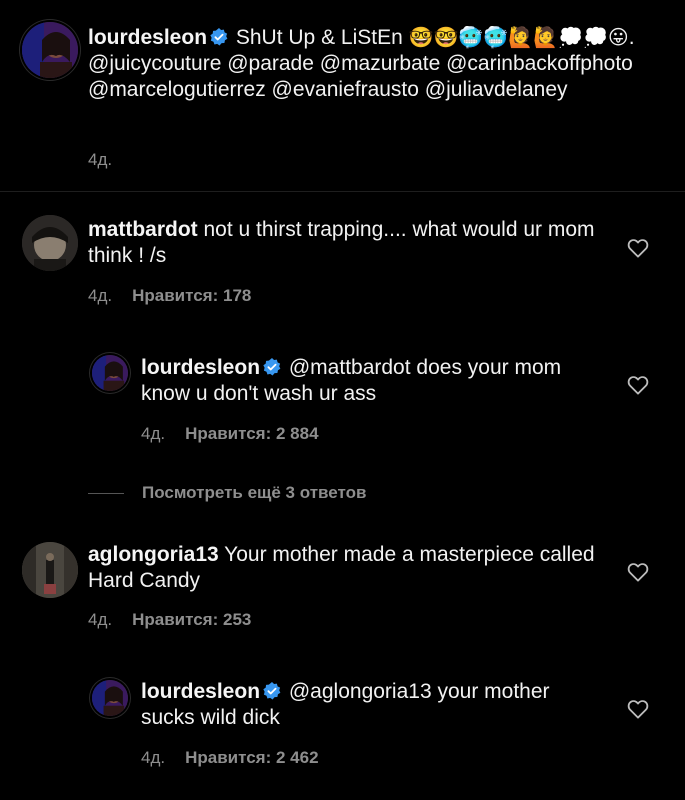  I want to click on caption-username: lourdesleon, so click(147, 37).